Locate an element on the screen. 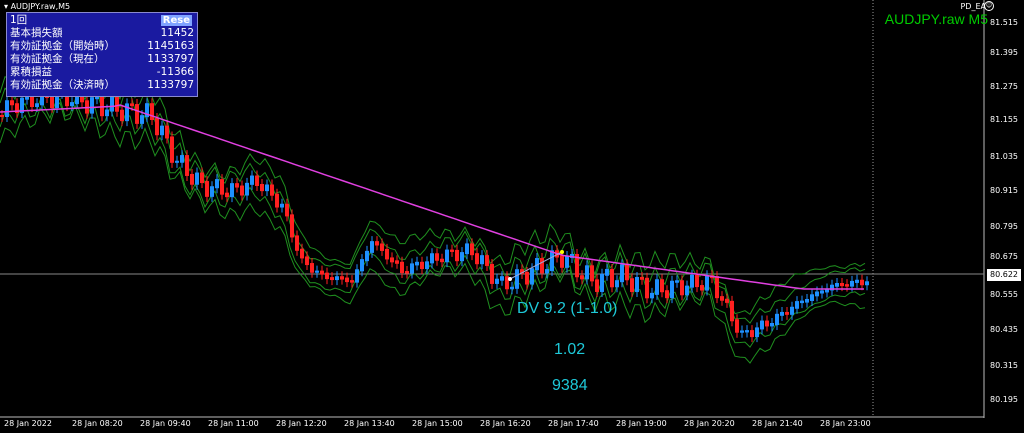 The image size is (1024, 433). time-axis-label: 28 Jan 20:20 is located at coordinates (709, 423).